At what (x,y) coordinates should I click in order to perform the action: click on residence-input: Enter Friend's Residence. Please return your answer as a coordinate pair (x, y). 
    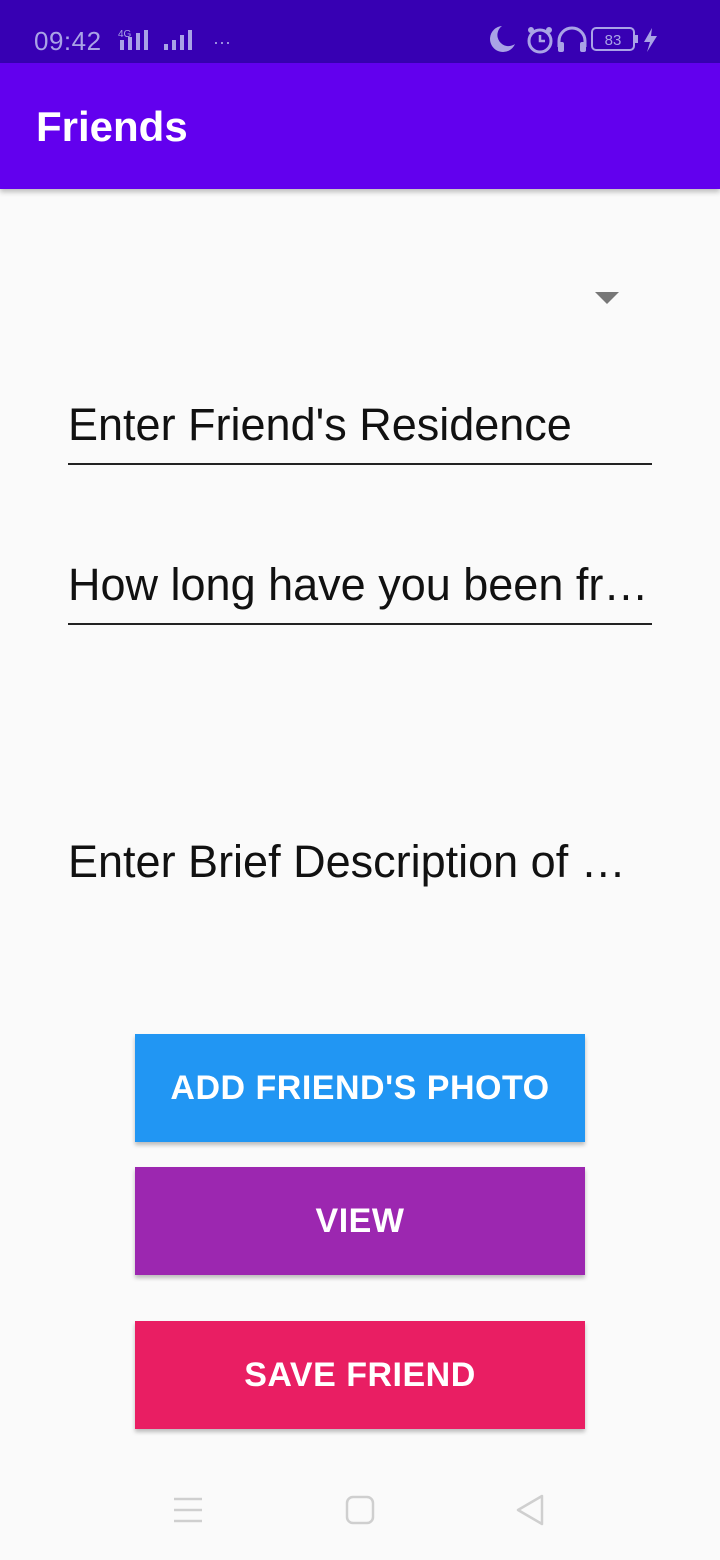
    Looking at the image, I should click on (360, 430).